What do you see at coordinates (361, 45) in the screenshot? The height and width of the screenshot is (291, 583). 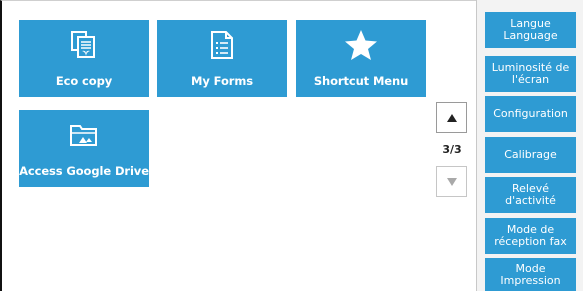 I see `star-icon` at bounding box center [361, 45].